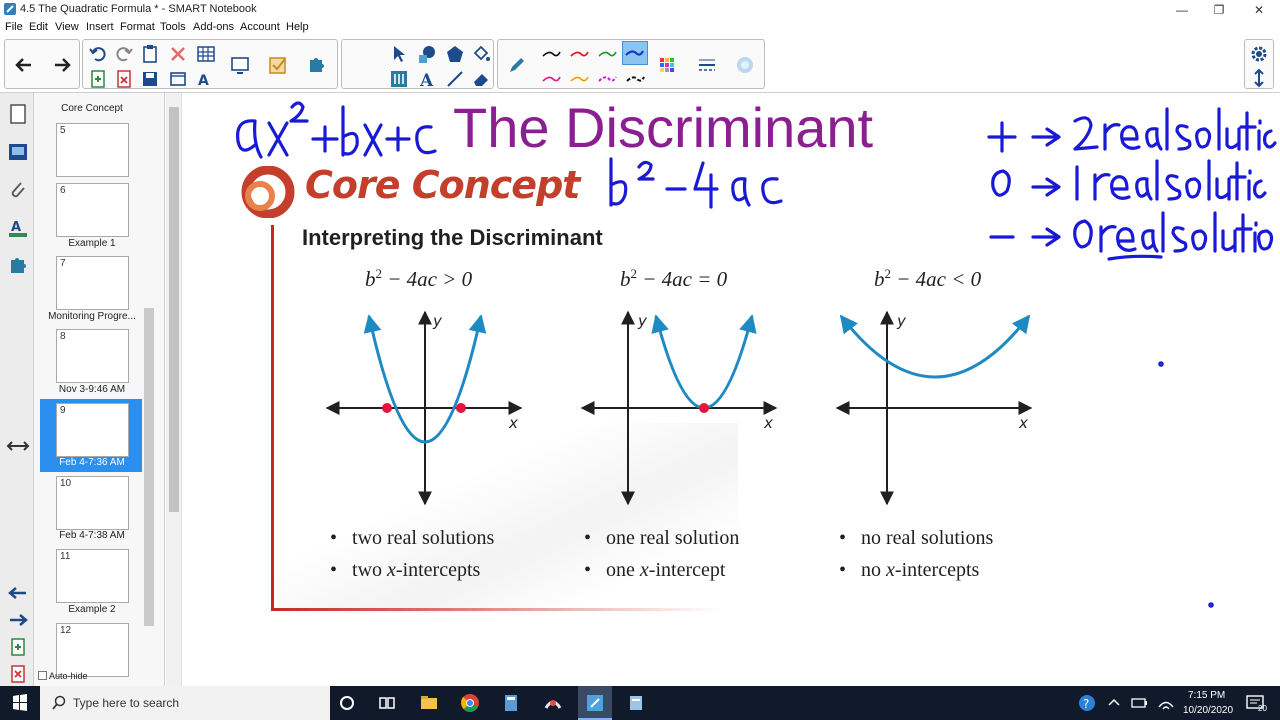  Describe the element at coordinates (579, 54) in the screenshot. I see `pen-red-button` at that location.